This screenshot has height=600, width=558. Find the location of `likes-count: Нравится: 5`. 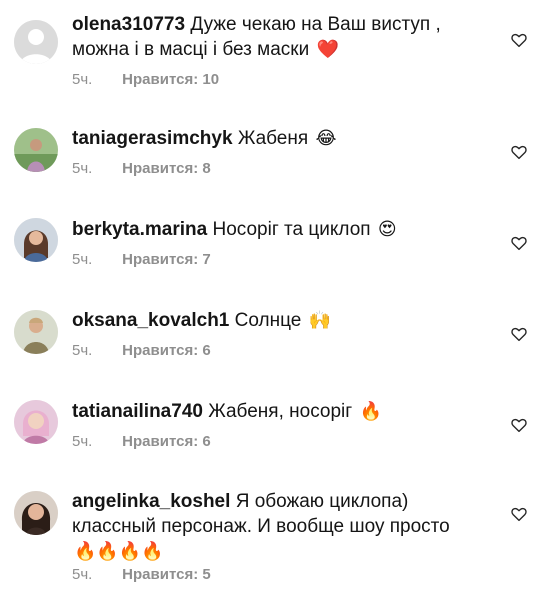

likes-count: Нравится: 5 is located at coordinates (166, 574).